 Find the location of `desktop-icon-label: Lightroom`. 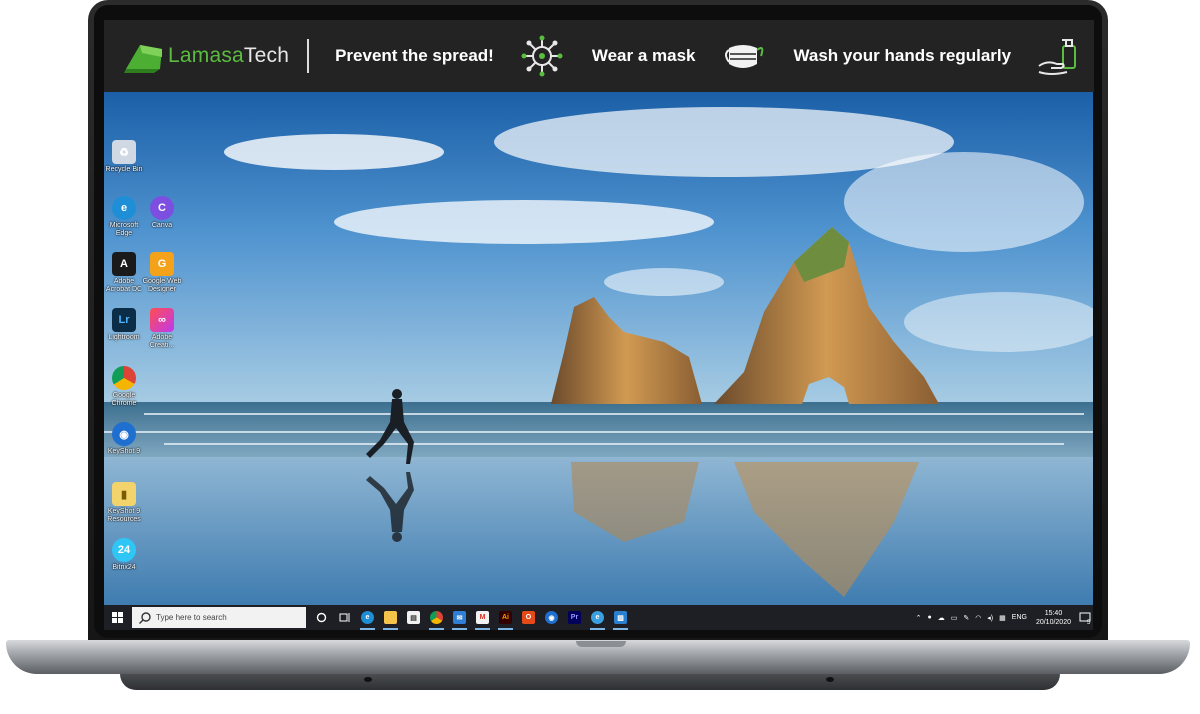

desktop-icon-label: Lightroom is located at coordinates (124, 337).